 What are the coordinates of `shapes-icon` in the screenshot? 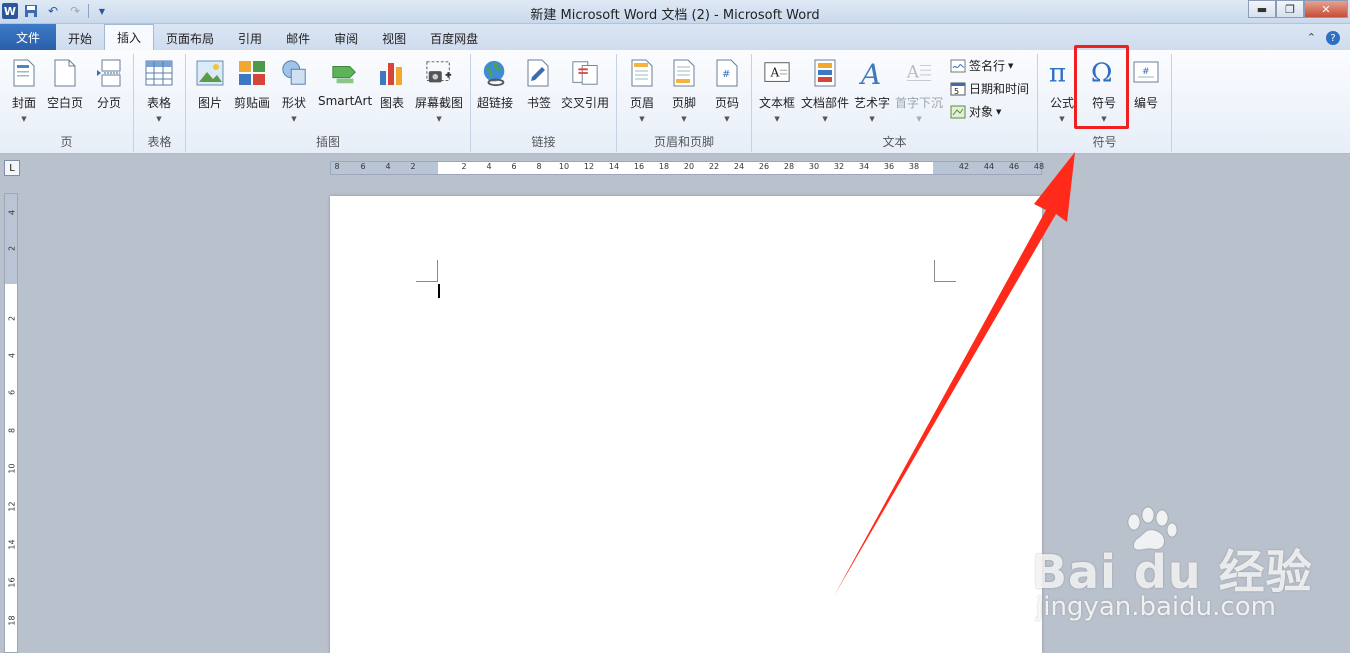 It's located at (294, 73).